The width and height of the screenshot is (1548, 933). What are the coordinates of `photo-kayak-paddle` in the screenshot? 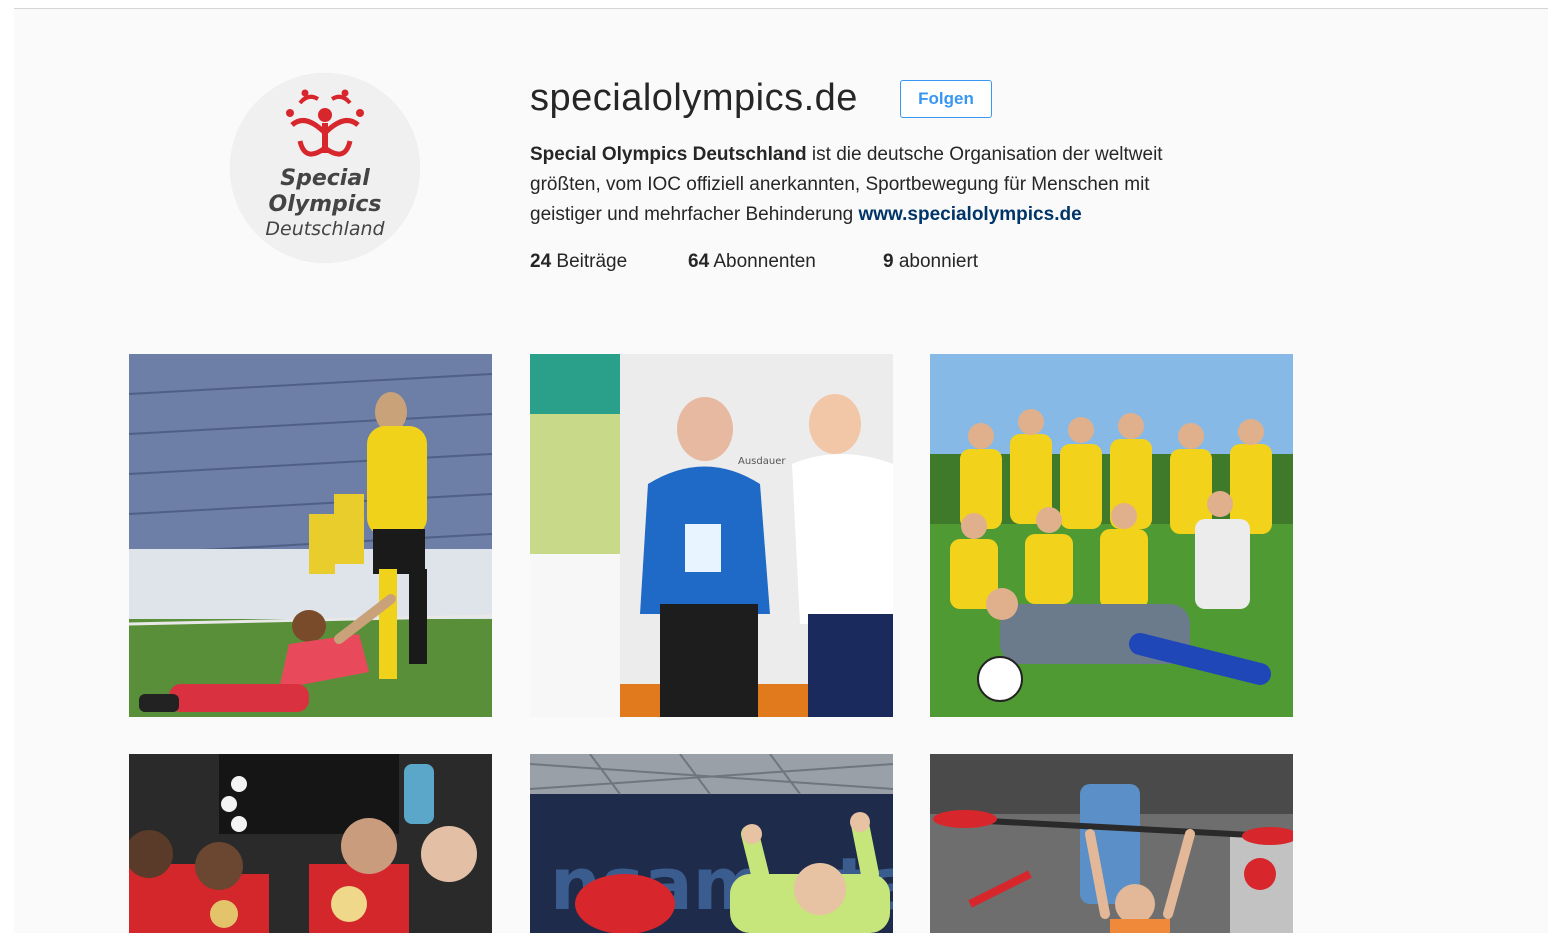 It's located at (1111, 843).